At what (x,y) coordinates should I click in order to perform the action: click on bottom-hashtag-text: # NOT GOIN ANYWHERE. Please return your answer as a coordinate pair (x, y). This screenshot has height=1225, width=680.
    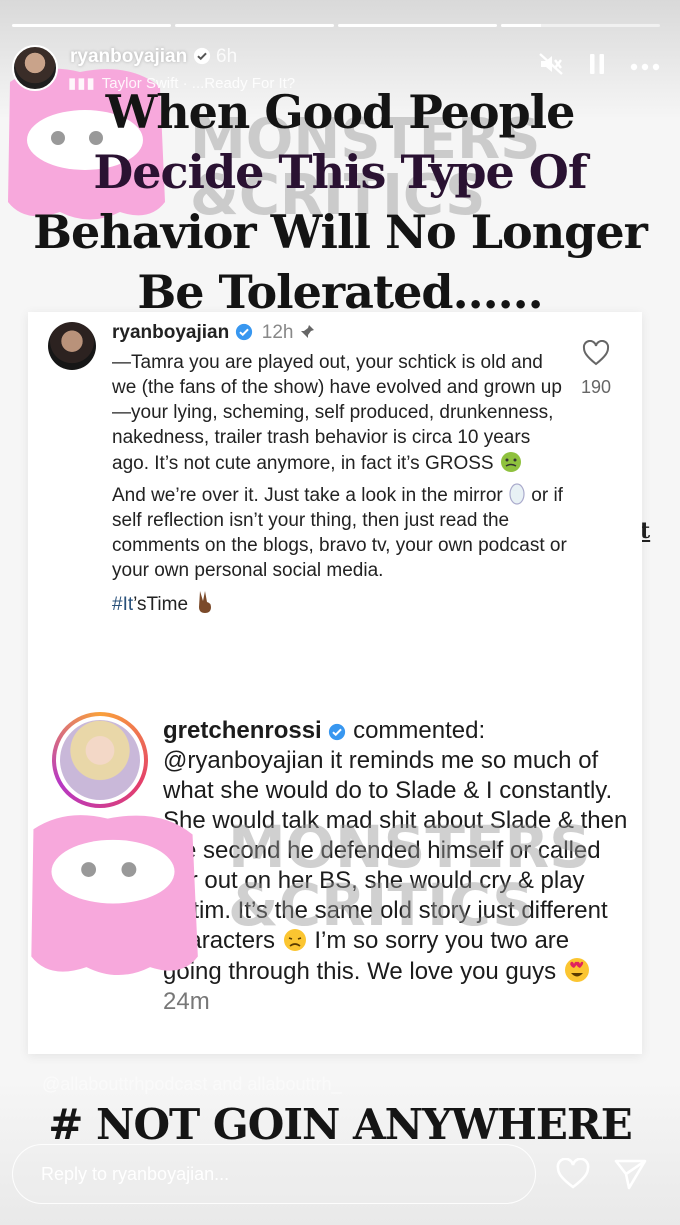
    Looking at the image, I should click on (340, 1124).